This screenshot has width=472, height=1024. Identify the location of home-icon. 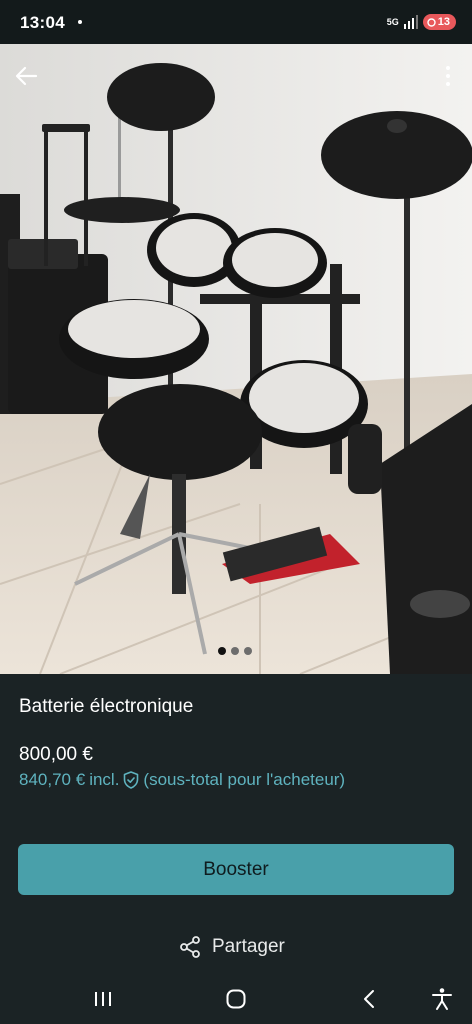
(236, 999).